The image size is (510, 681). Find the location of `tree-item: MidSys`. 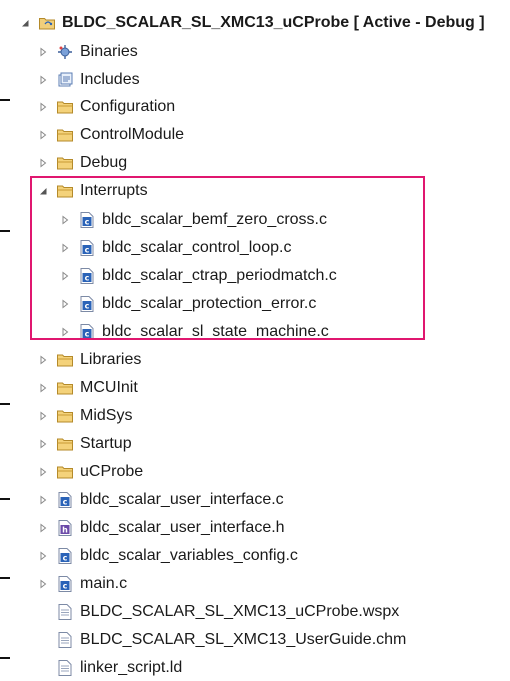

tree-item: MidSys is located at coordinates (66, 416).